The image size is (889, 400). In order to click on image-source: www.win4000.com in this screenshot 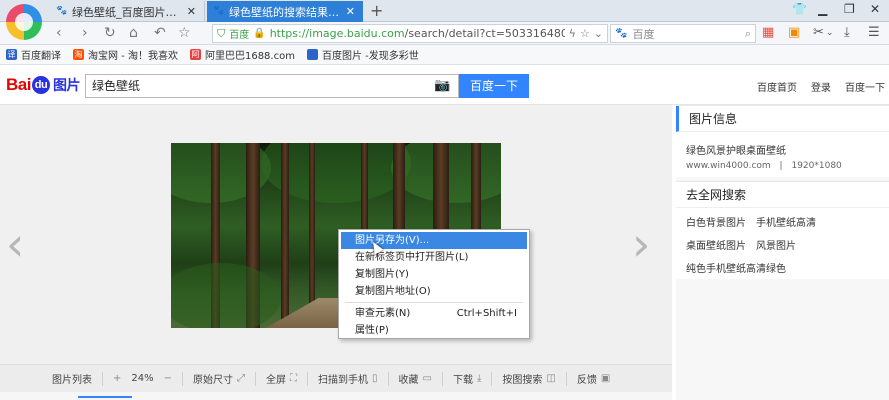, I will do `click(728, 166)`.